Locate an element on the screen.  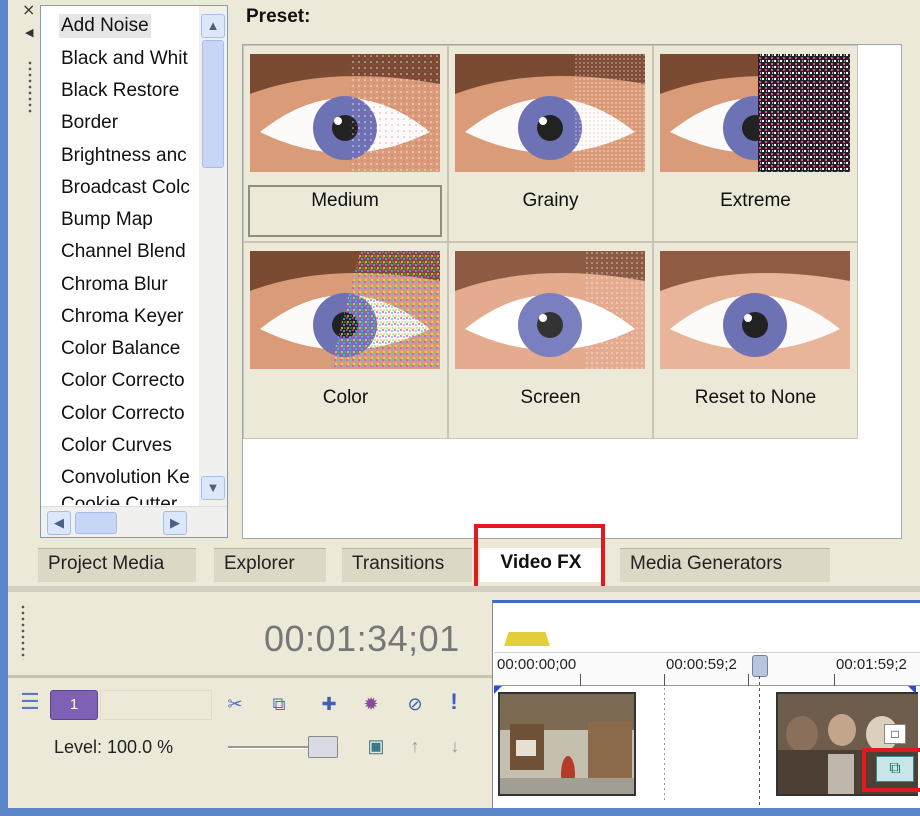
make-parent-icon: ↑ is located at coordinates (415, 746).